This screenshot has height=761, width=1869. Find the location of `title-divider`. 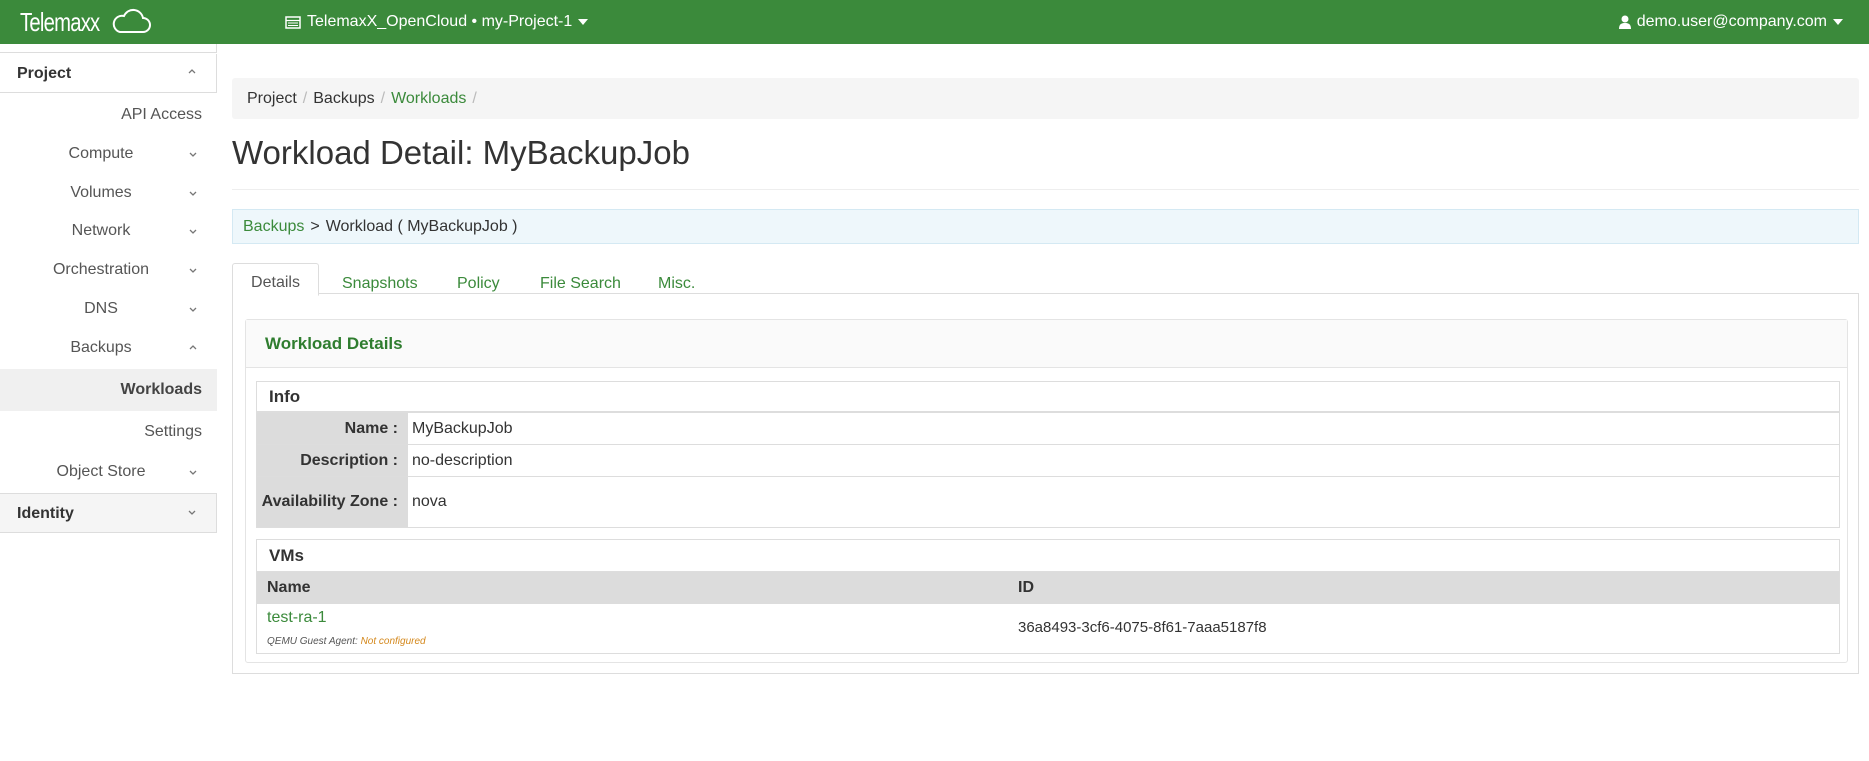

title-divider is located at coordinates (1045, 189).